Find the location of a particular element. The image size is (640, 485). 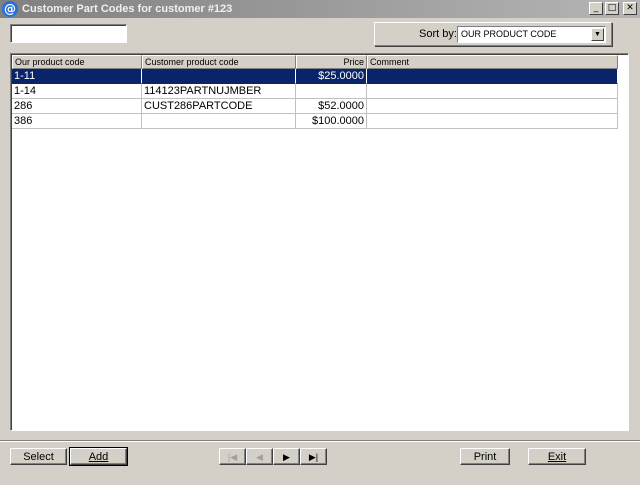

cell-our-code: 1-11 is located at coordinates (77, 76).